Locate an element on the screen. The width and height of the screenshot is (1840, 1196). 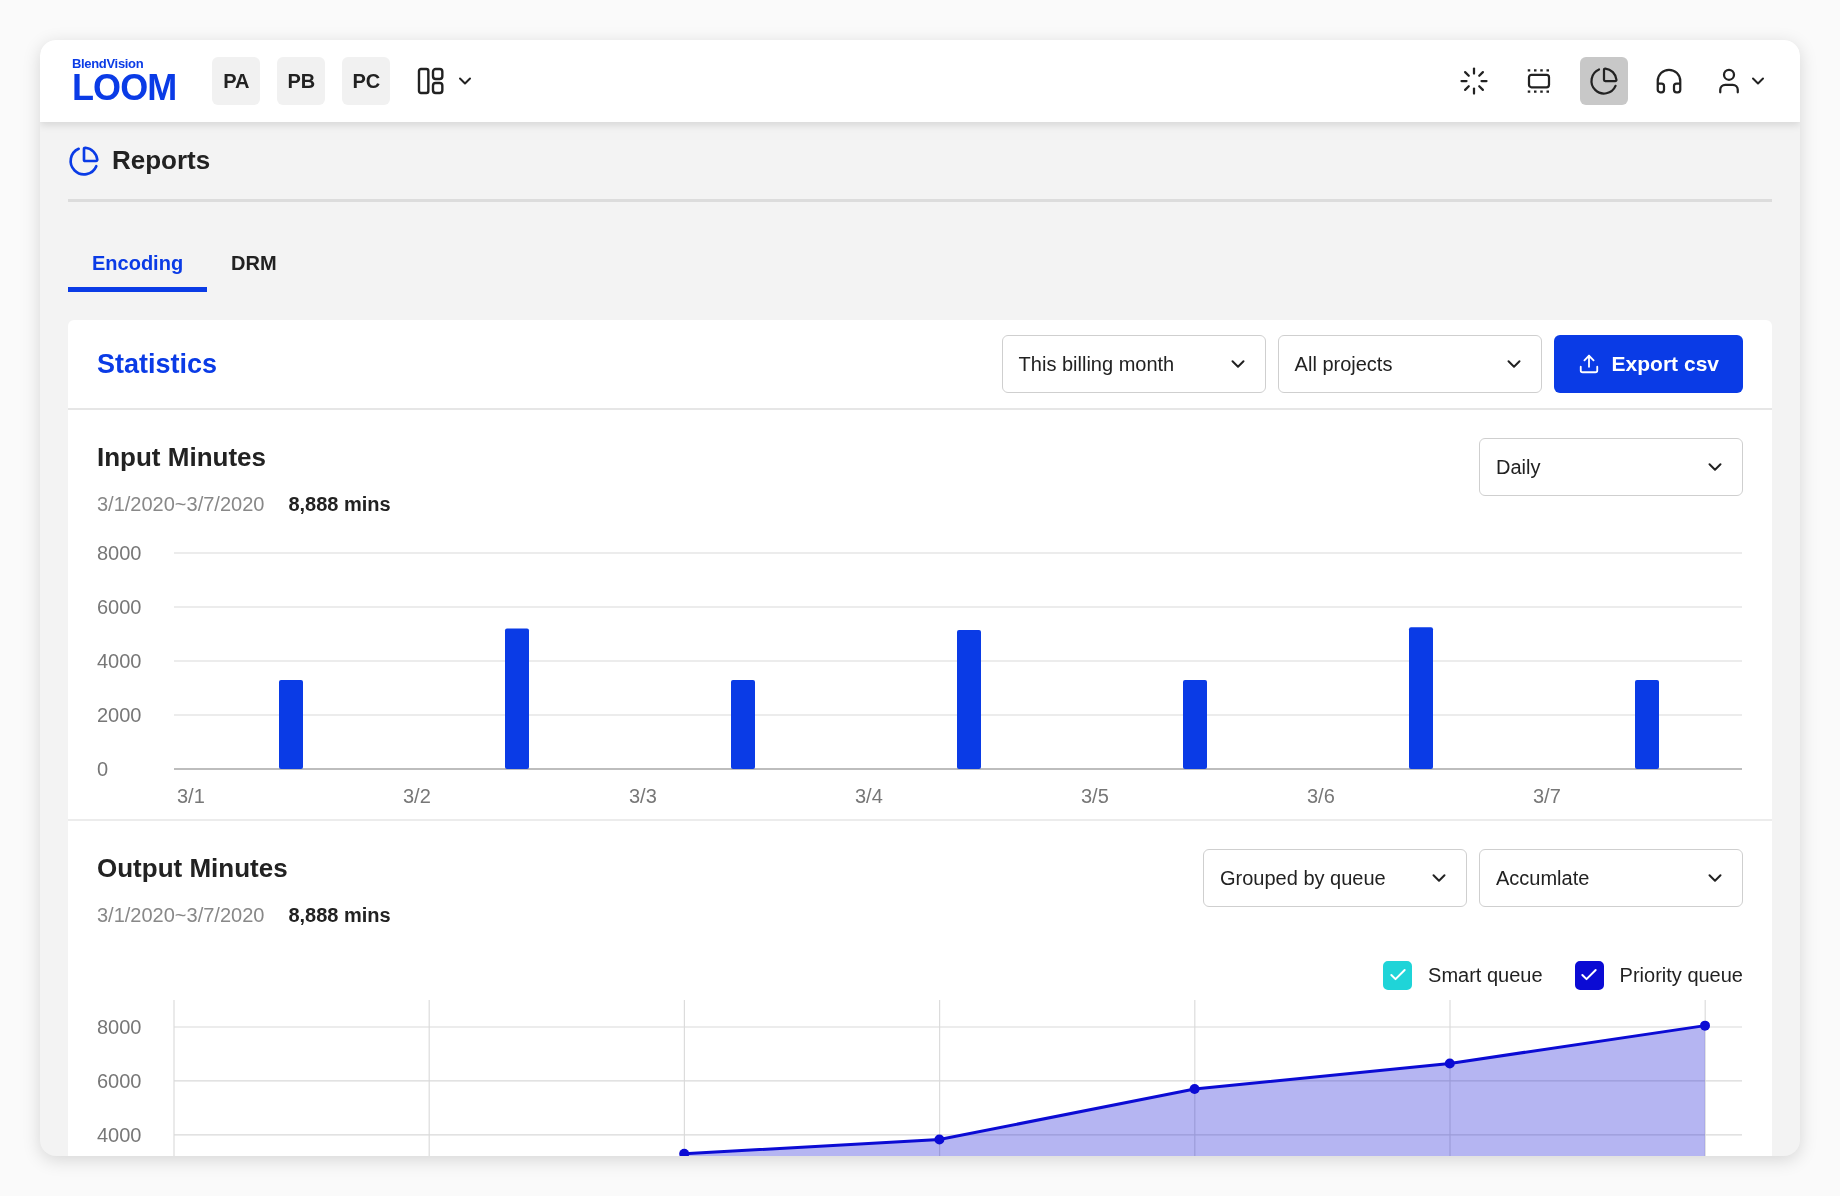
x-axis-label: 3/6 is located at coordinates (1321, 796).